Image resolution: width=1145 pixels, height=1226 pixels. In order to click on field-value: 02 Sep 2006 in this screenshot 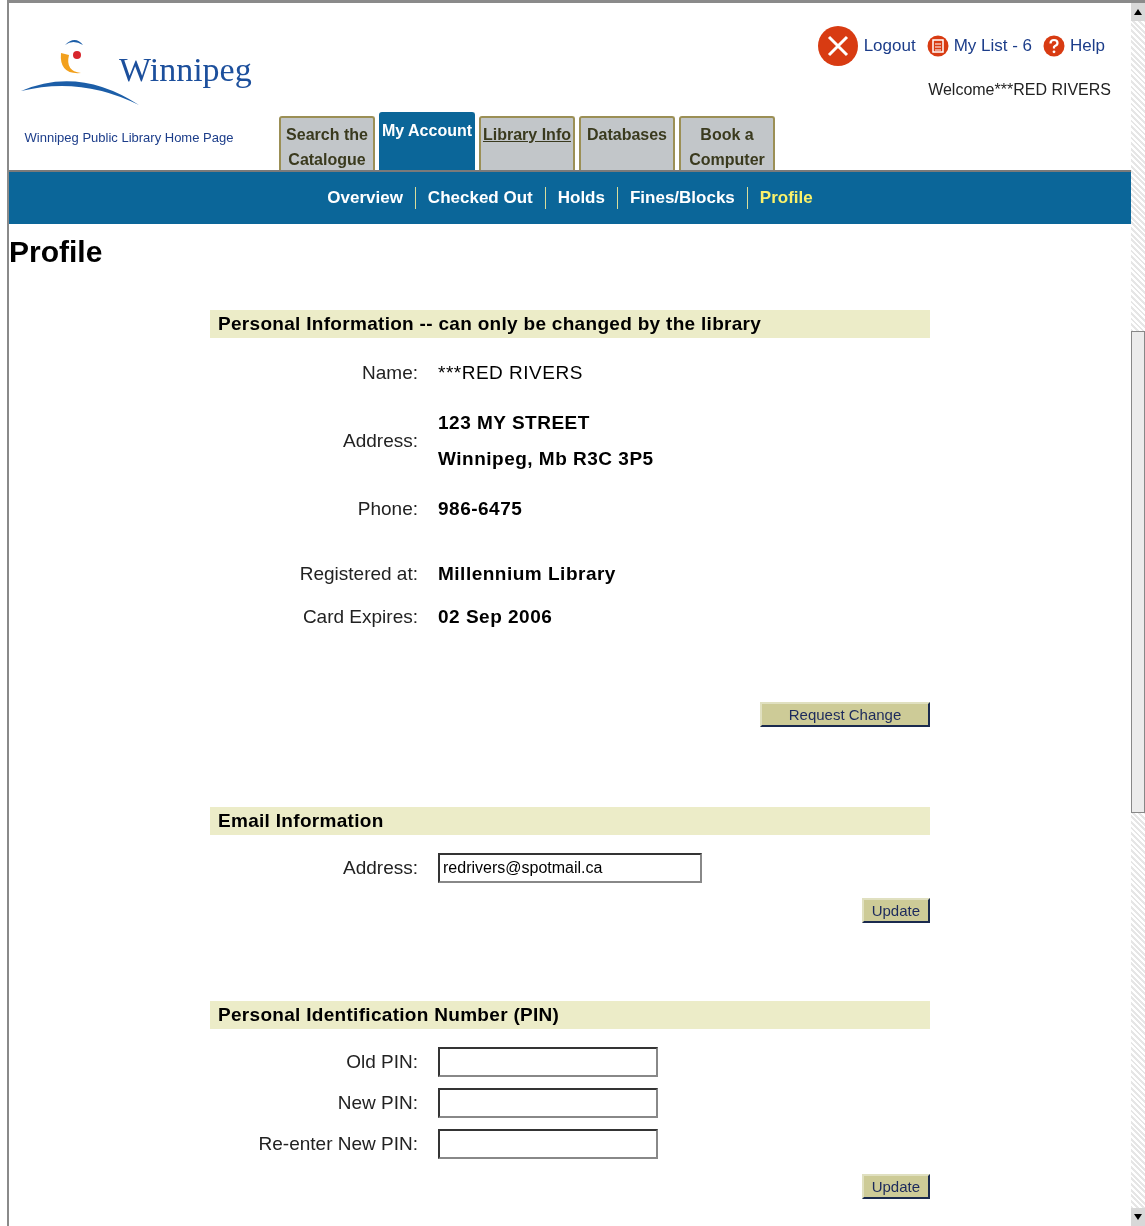, I will do `click(495, 617)`.